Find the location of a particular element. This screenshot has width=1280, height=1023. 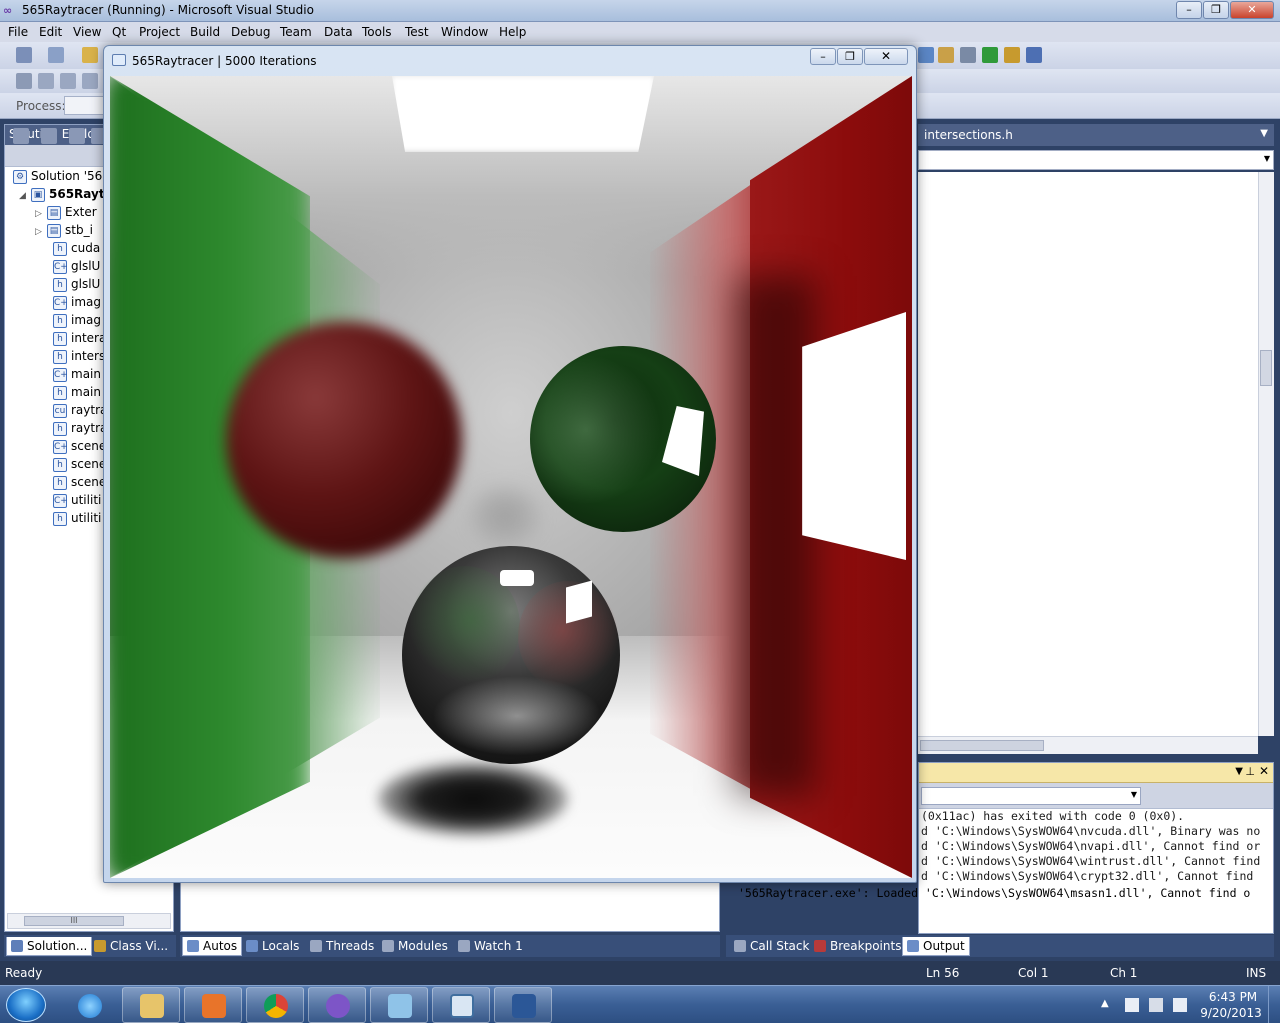

menu-window: Window is located at coordinates (464, 32).